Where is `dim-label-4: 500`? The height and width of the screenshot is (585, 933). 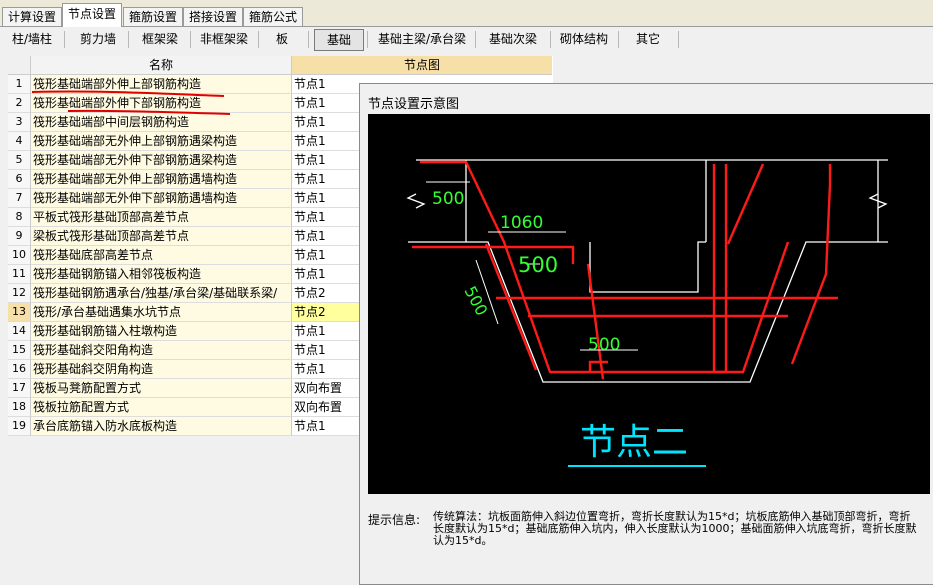 dim-label-4: 500 is located at coordinates (475, 301).